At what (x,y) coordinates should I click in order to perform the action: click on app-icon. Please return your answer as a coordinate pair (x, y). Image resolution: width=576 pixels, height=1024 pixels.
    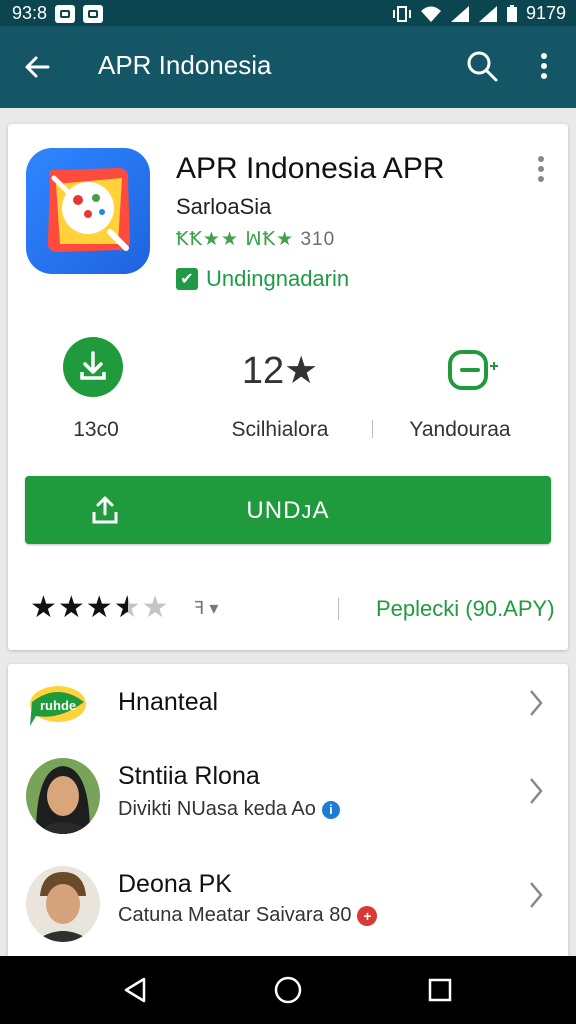
    Looking at the image, I should click on (88, 211).